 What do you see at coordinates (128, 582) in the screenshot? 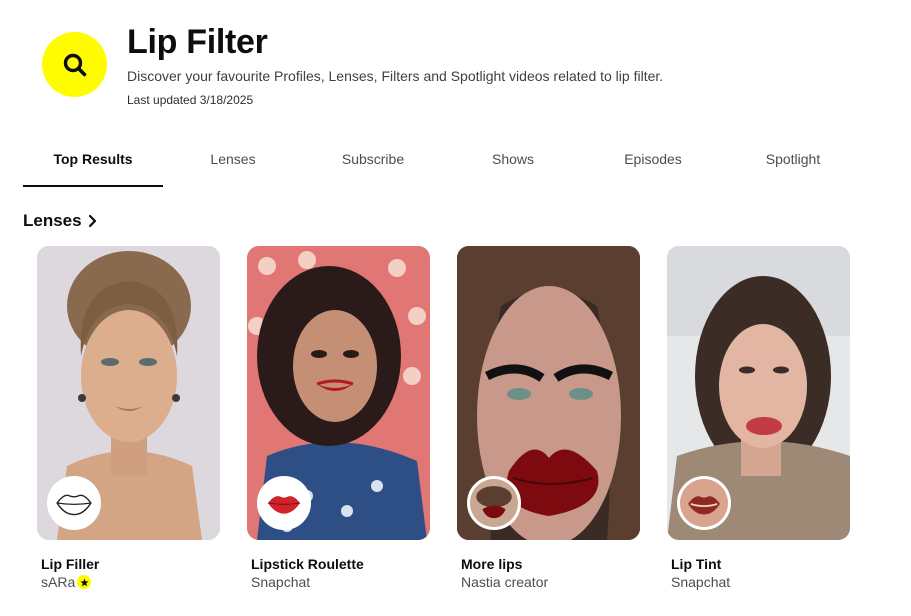
I see `lens-creator-row: sARa` at bounding box center [128, 582].